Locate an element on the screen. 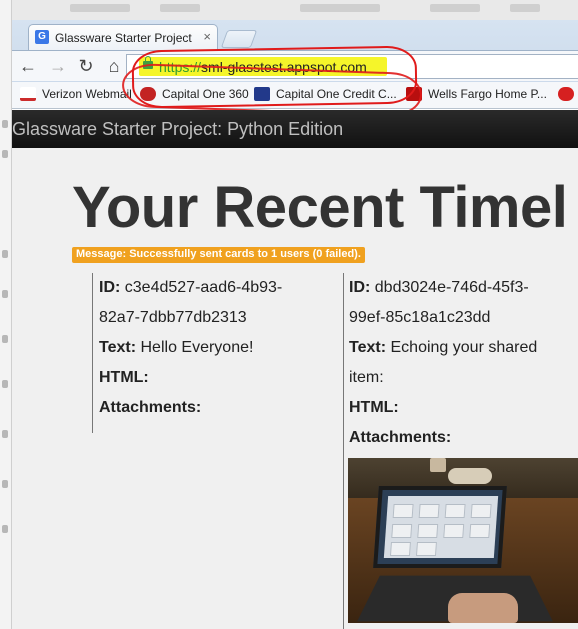  attachment-photo-laptop is located at coordinates (463, 540).